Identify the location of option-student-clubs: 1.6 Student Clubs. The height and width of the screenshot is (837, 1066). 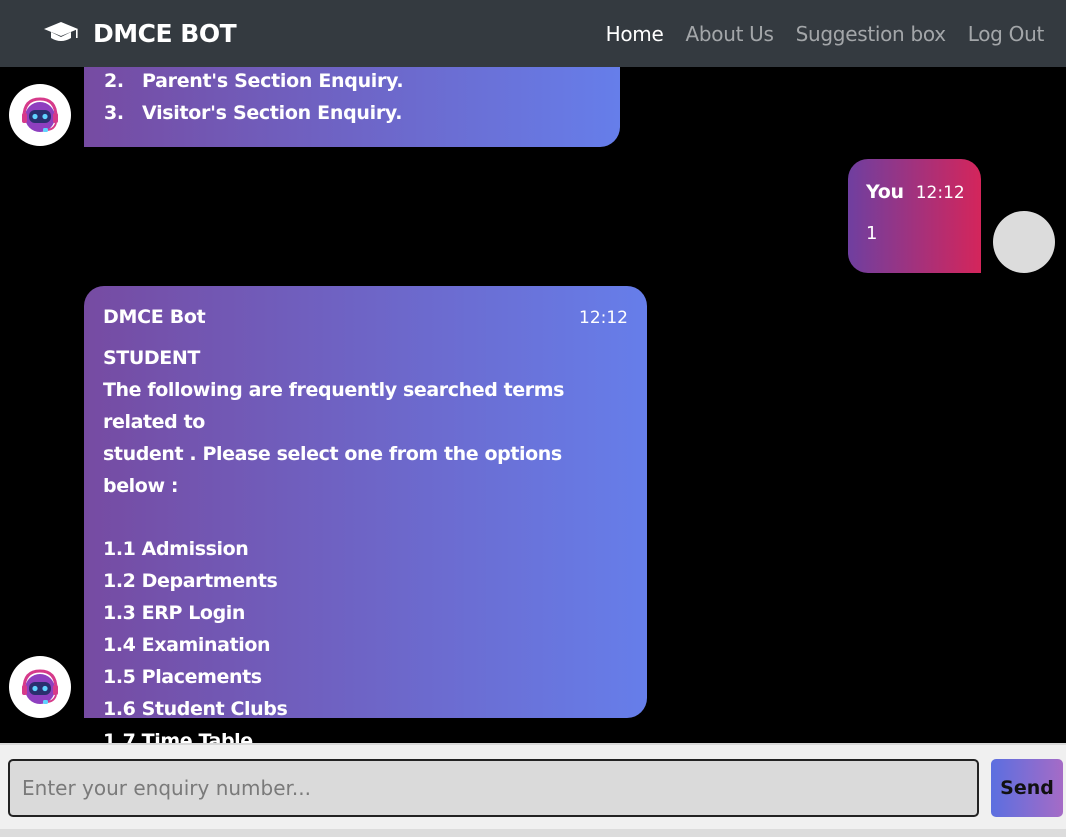
(195, 709).